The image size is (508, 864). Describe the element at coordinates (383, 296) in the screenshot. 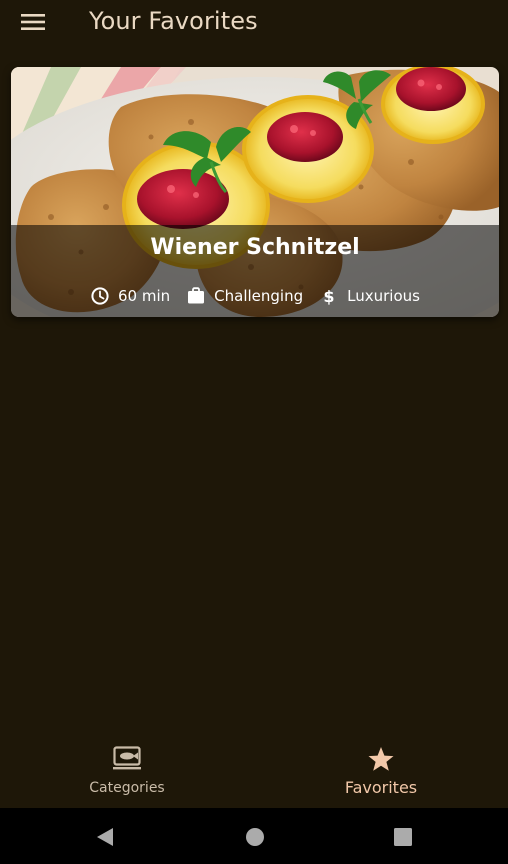

I see `meal-affordability-text: Luxurious` at that location.